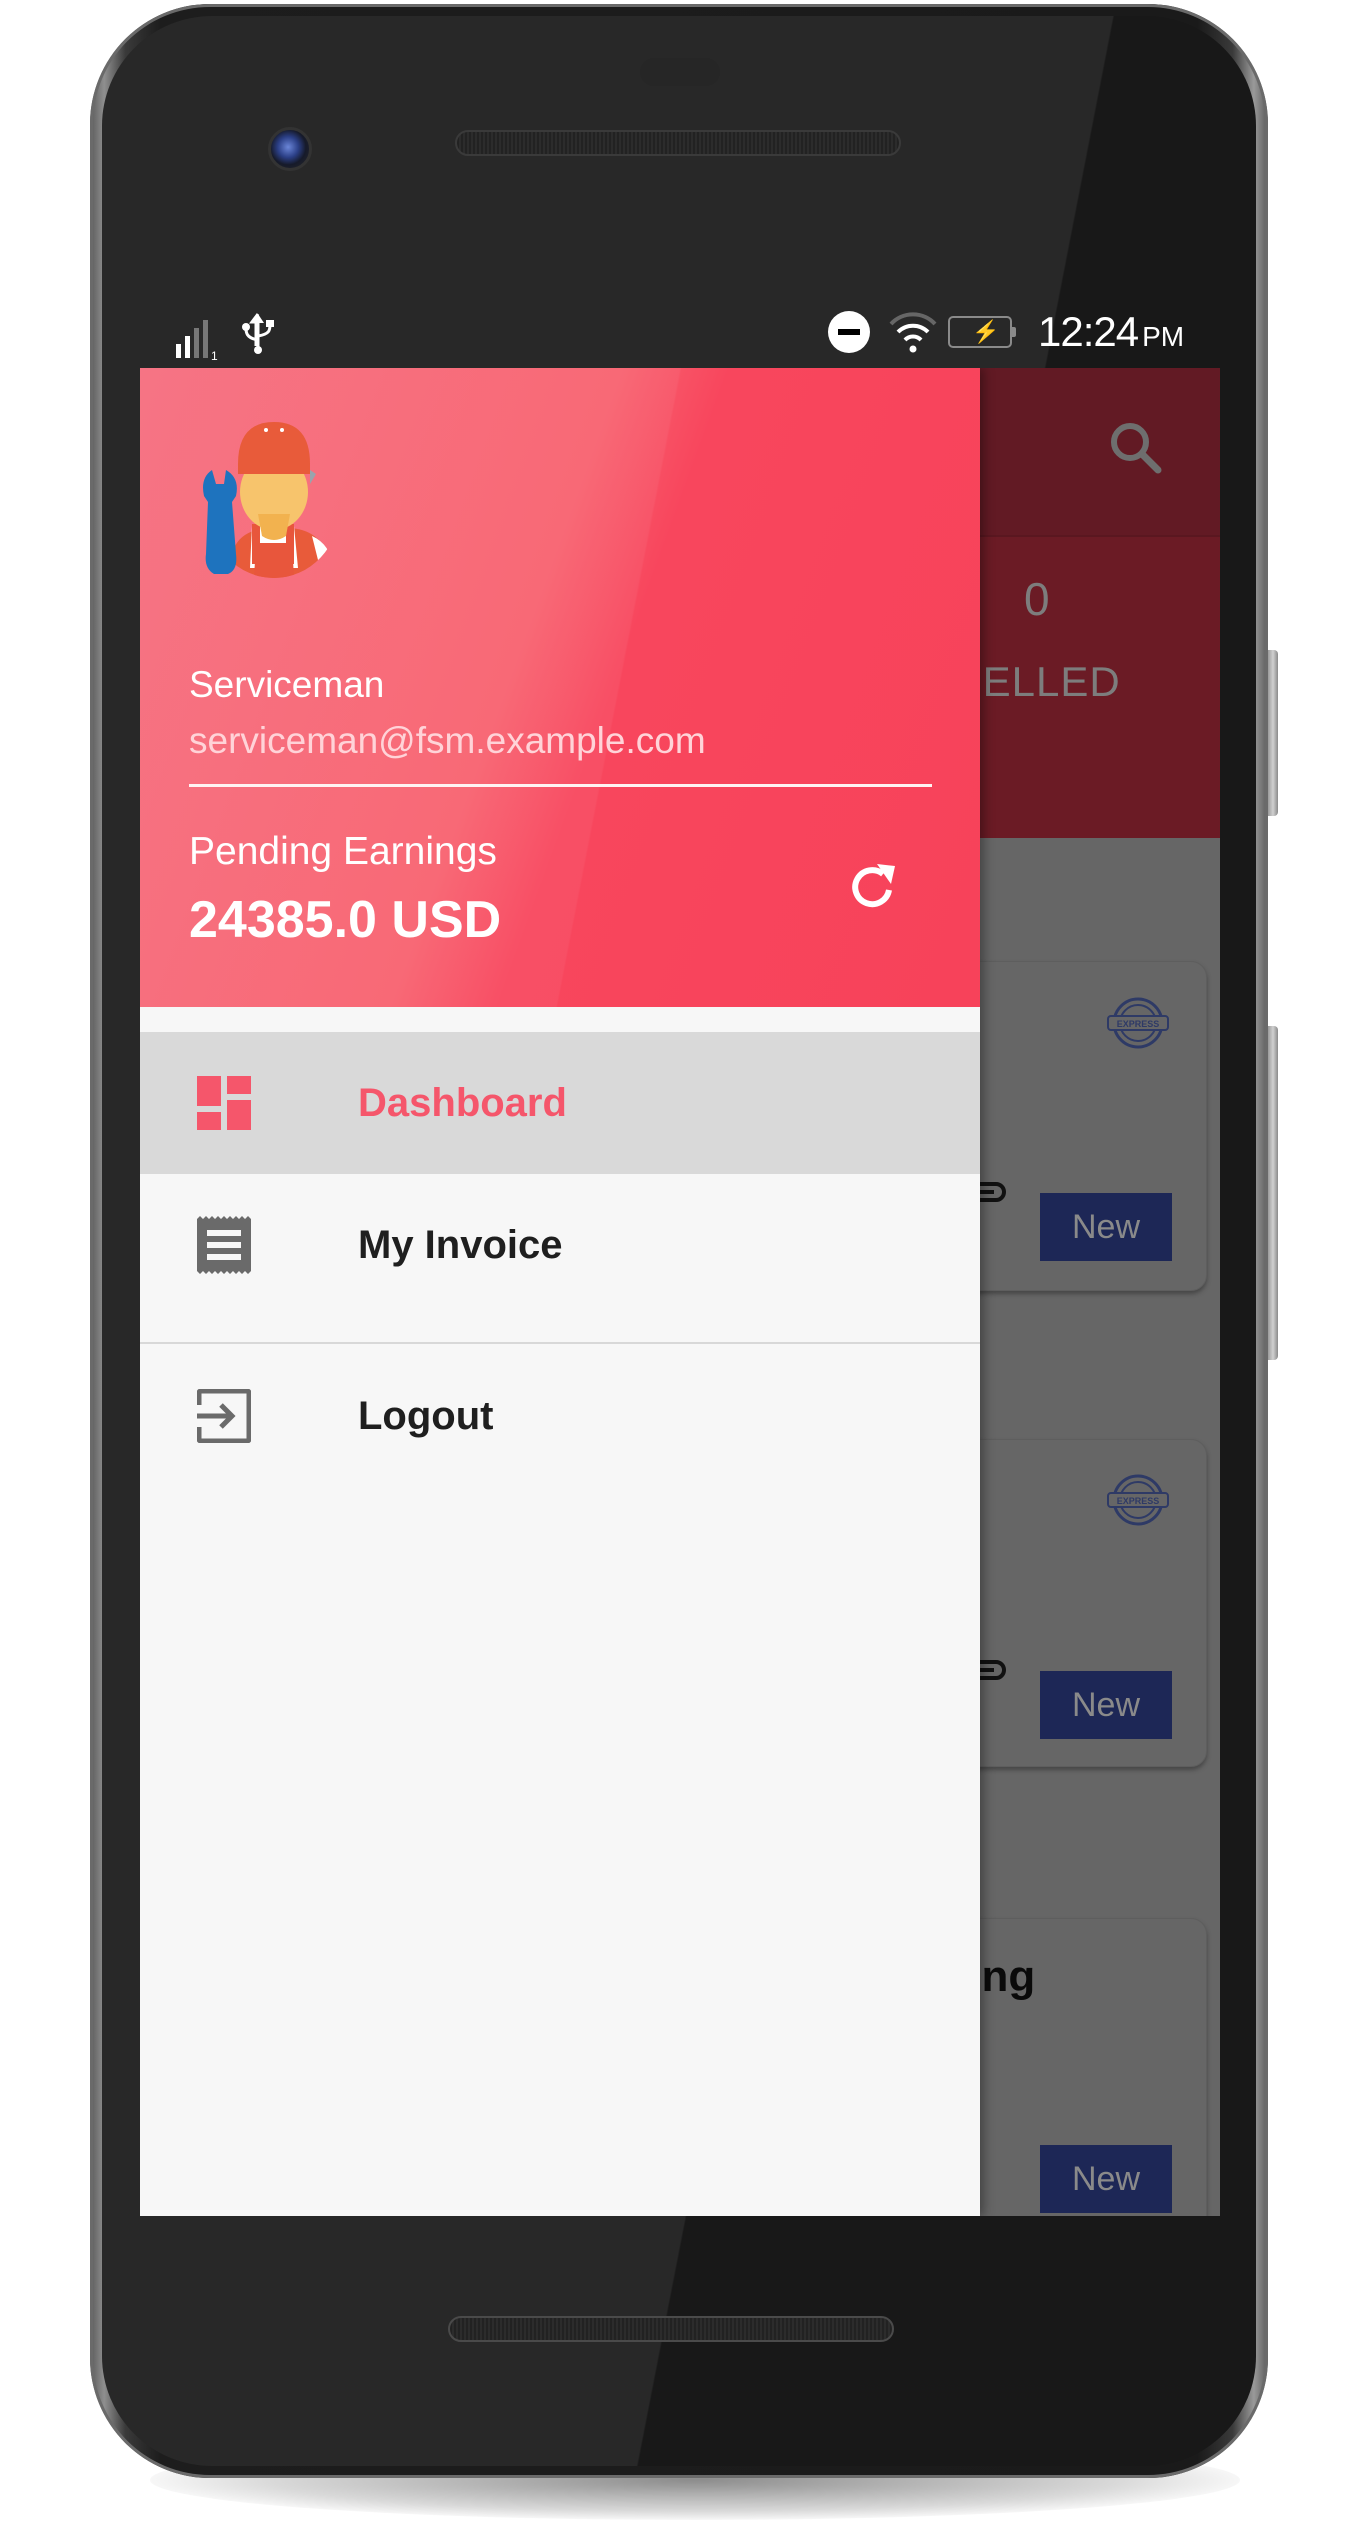 The image size is (1370, 2534). I want to click on power-button, so click(1273, 733).